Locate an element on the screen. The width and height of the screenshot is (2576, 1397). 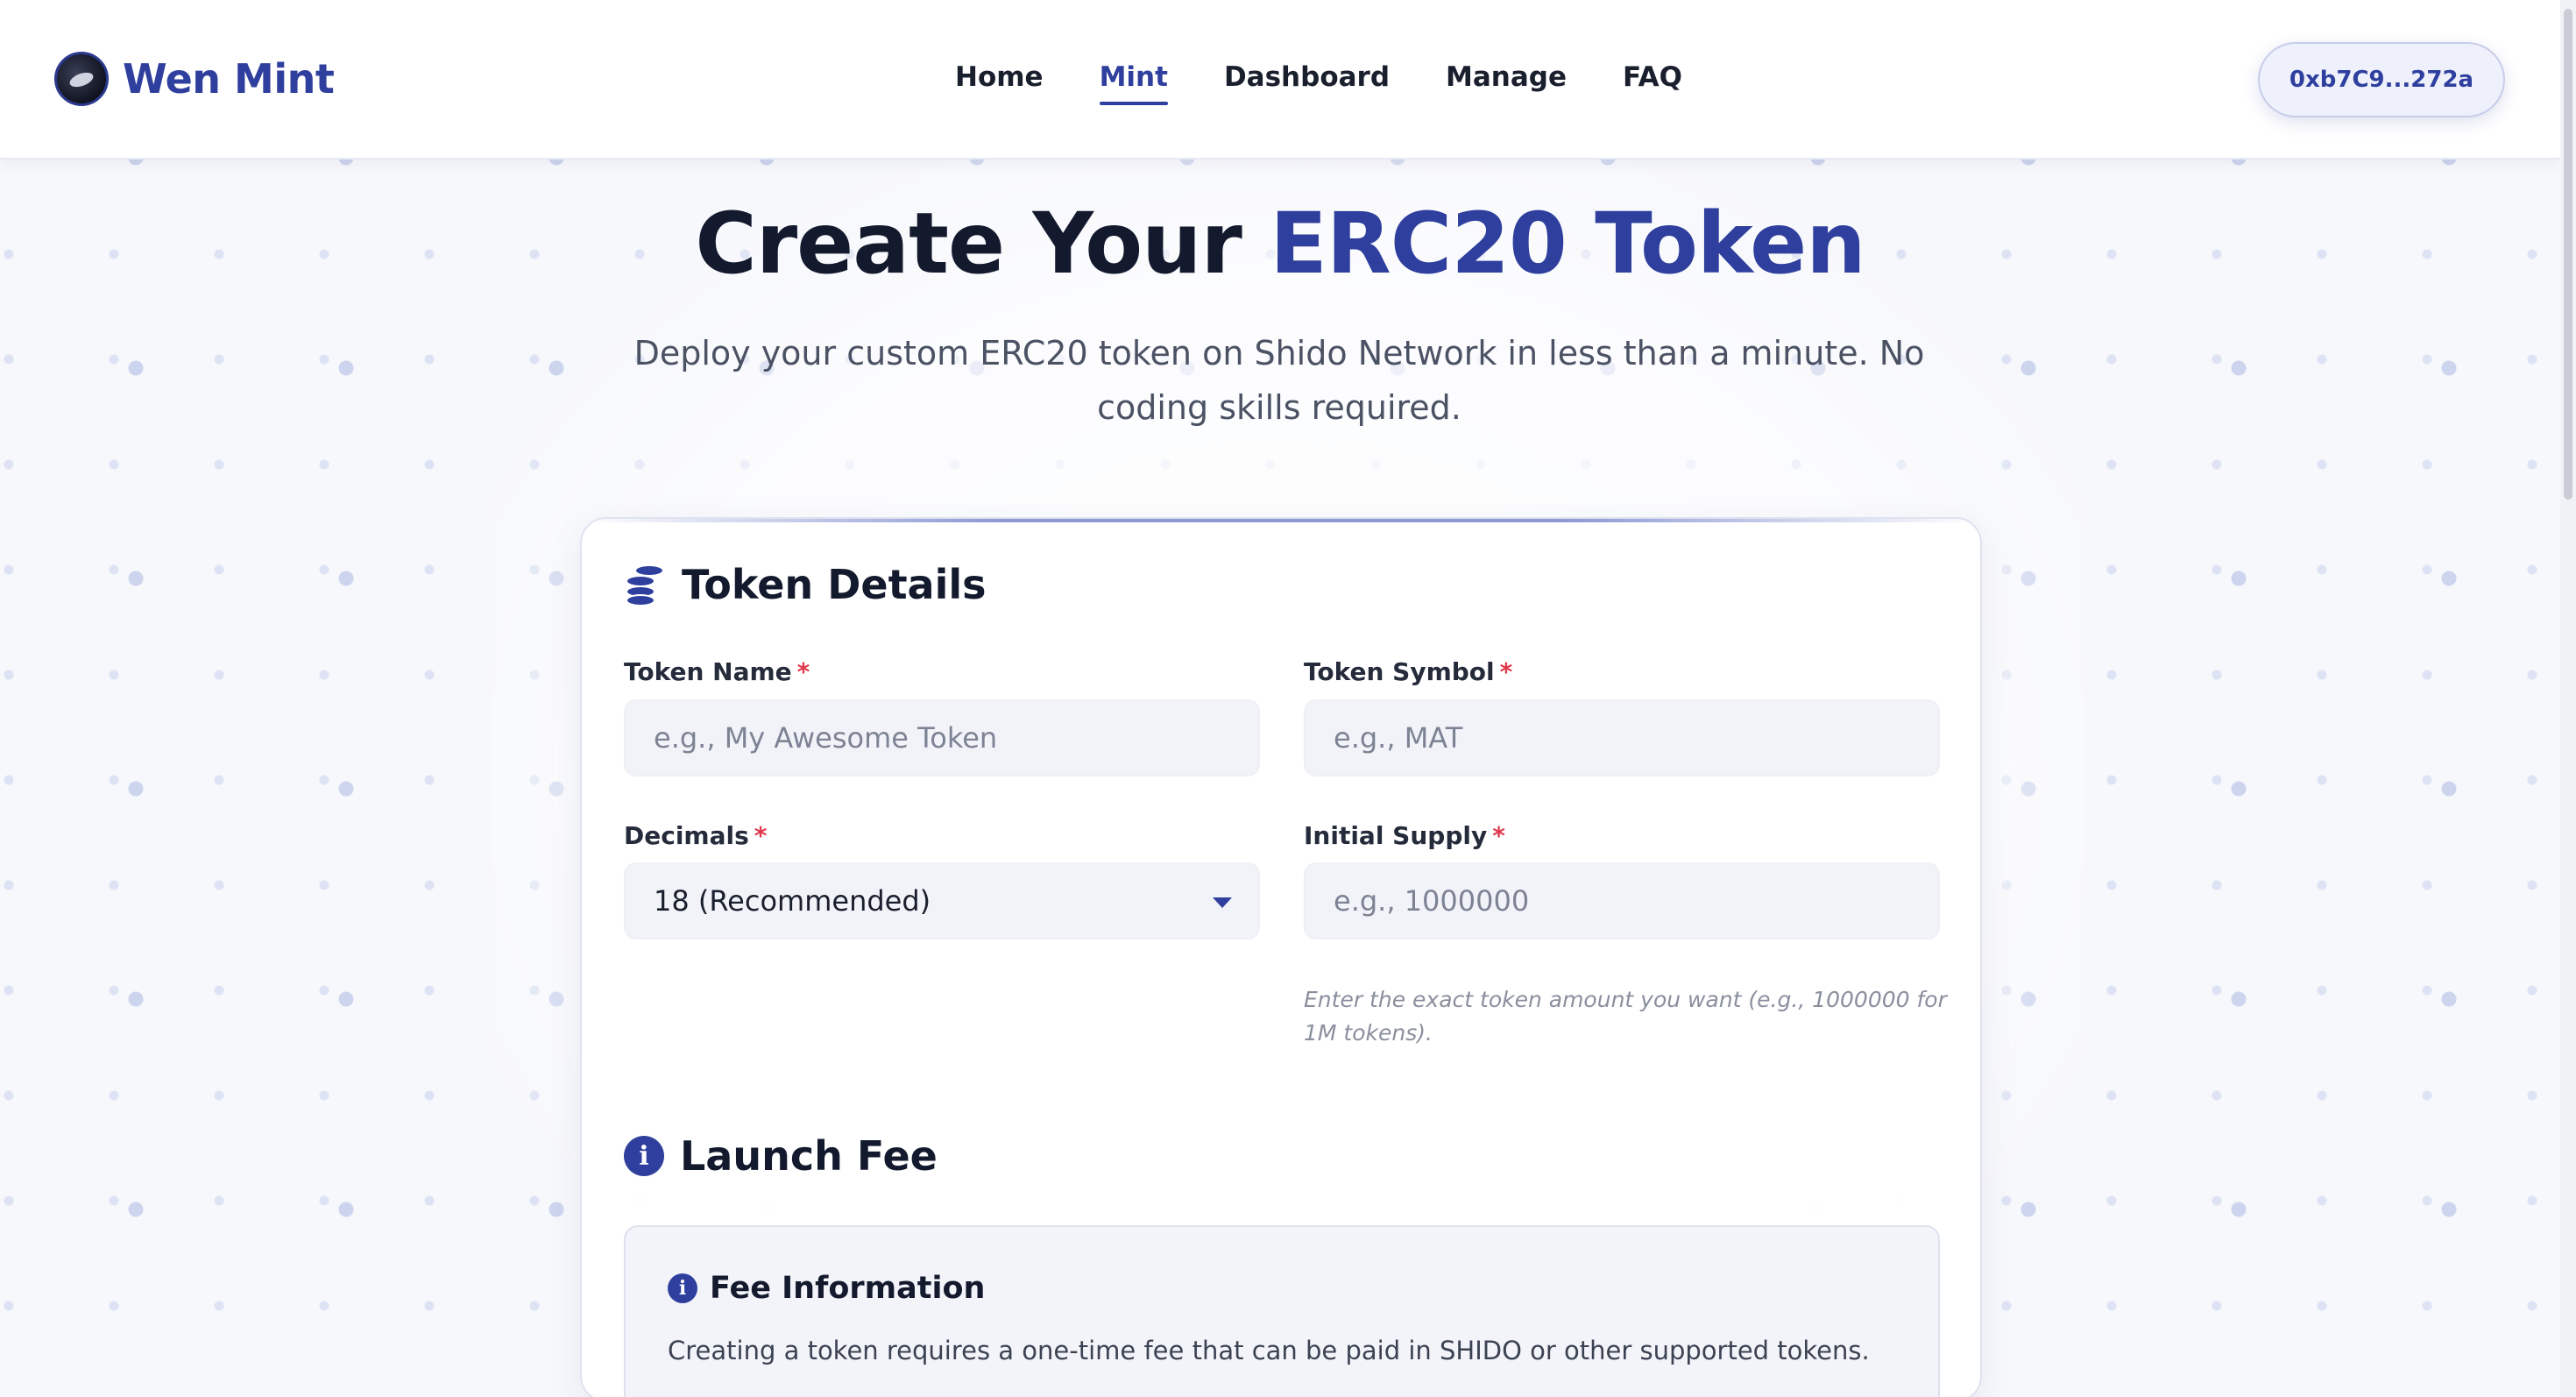
fee-information-title: Fee Information is located at coordinates (848, 1289).